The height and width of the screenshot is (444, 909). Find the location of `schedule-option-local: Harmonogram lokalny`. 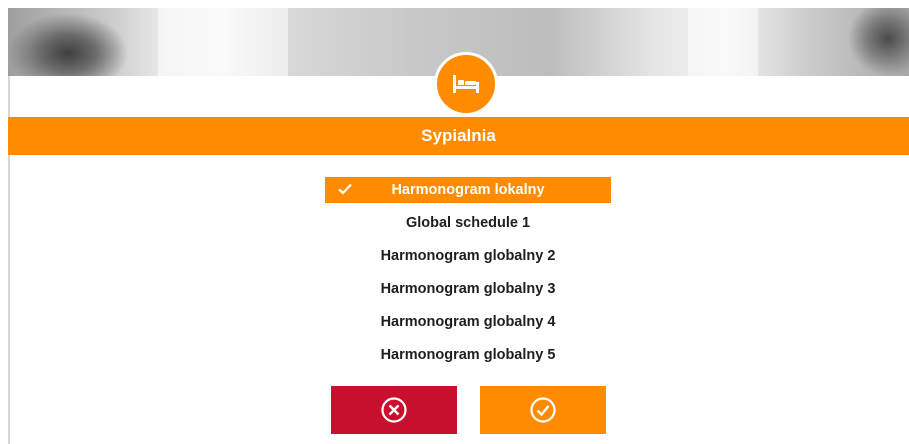

schedule-option-local: Harmonogram lokalny is located at coordinates (468, 190).